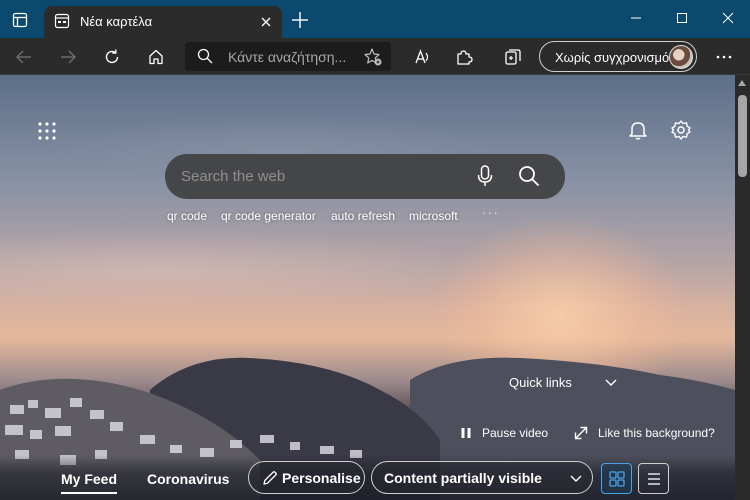 The width and height of the screenshot is (750, 500). I want to click on profile-sync-status: Χωρίς συγχρονισμό, so click(612, 57).